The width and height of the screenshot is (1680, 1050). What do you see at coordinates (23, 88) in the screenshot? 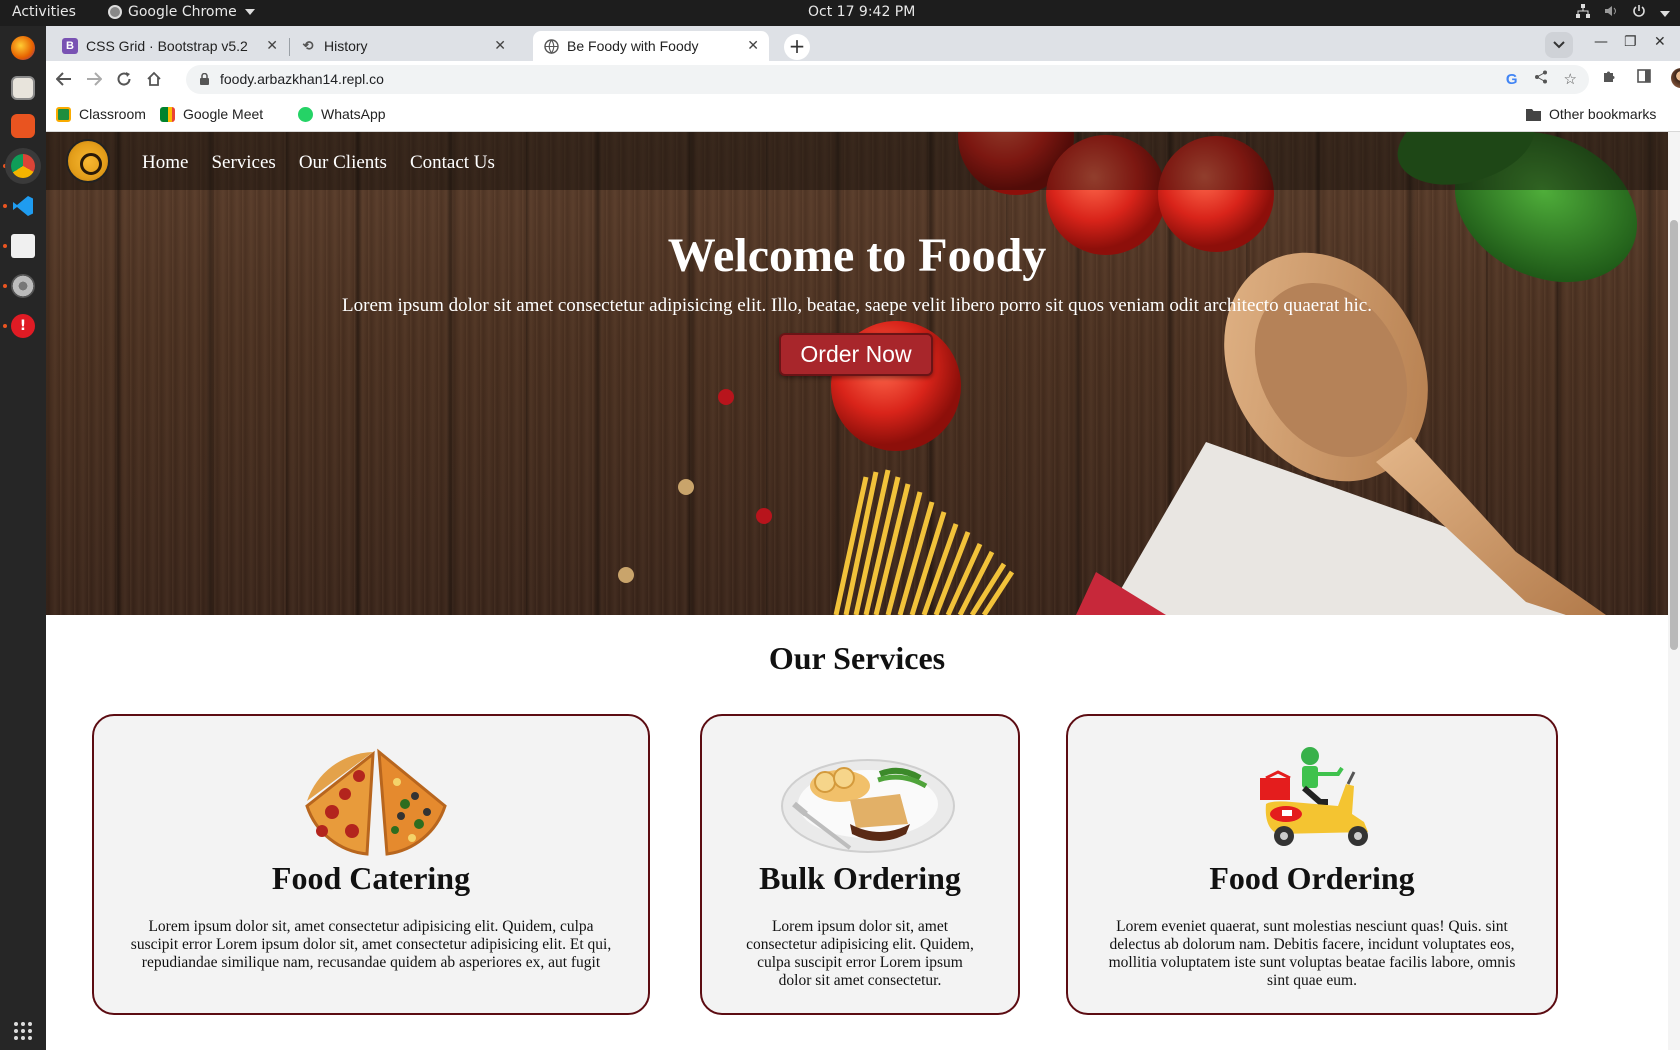
I see `files-icon` at bounding box center [23, 88].